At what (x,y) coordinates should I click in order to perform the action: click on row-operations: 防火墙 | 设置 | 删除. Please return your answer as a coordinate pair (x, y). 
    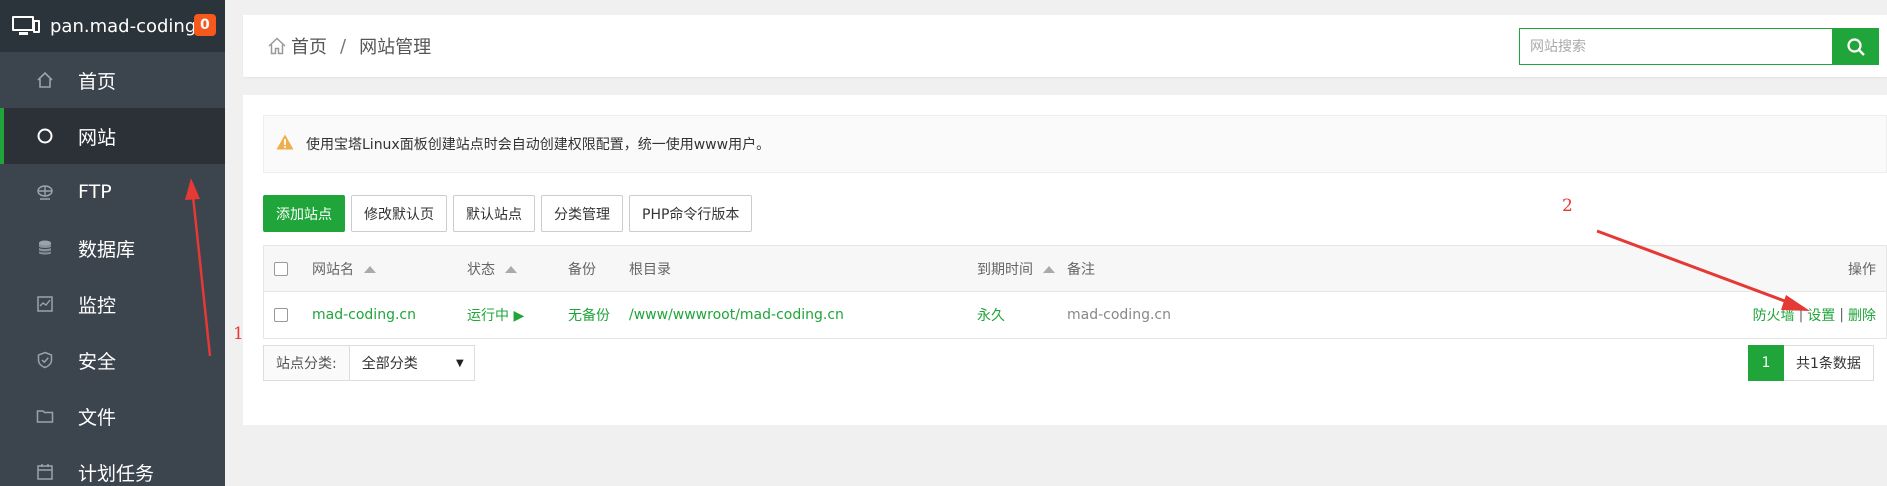
    Looking at the image, I should click on (1814, 315).